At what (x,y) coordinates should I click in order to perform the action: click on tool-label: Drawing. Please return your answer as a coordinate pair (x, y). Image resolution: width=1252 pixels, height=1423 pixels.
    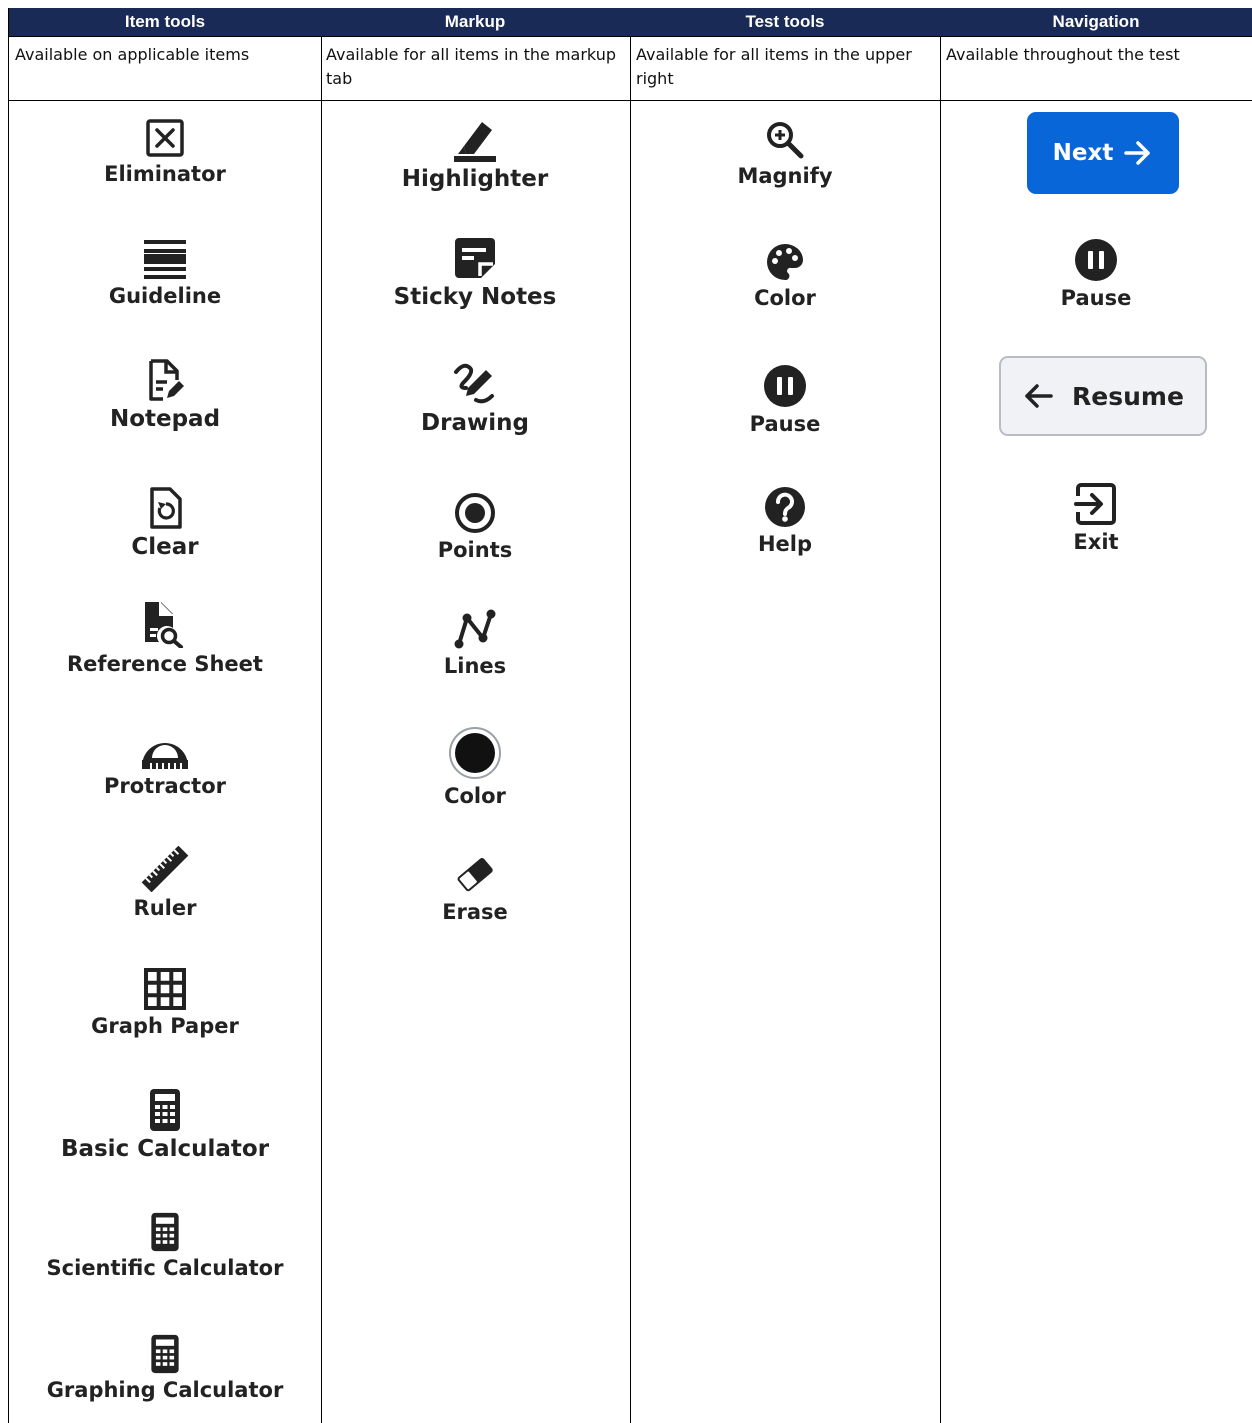
    Looking at the image, I should click on (475, 423).